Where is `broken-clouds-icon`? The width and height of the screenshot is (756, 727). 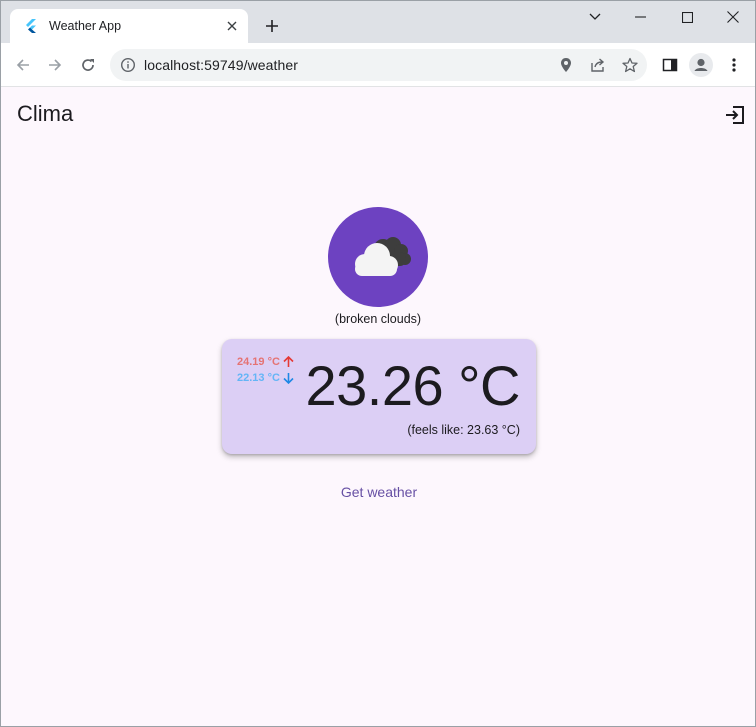 broken-clouds-icon is located at coordinates (378, 257).